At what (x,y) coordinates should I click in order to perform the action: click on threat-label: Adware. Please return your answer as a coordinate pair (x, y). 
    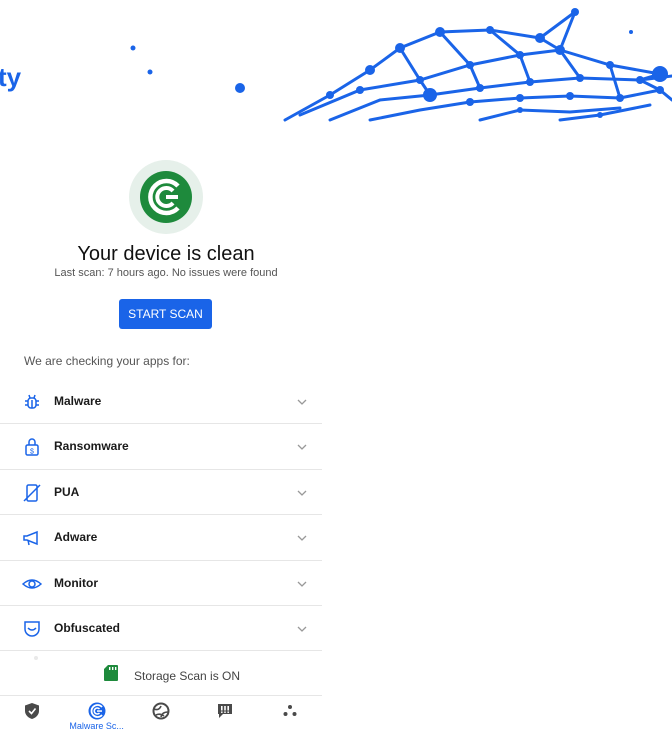
    Looking at the image, I should click on (76, 537).